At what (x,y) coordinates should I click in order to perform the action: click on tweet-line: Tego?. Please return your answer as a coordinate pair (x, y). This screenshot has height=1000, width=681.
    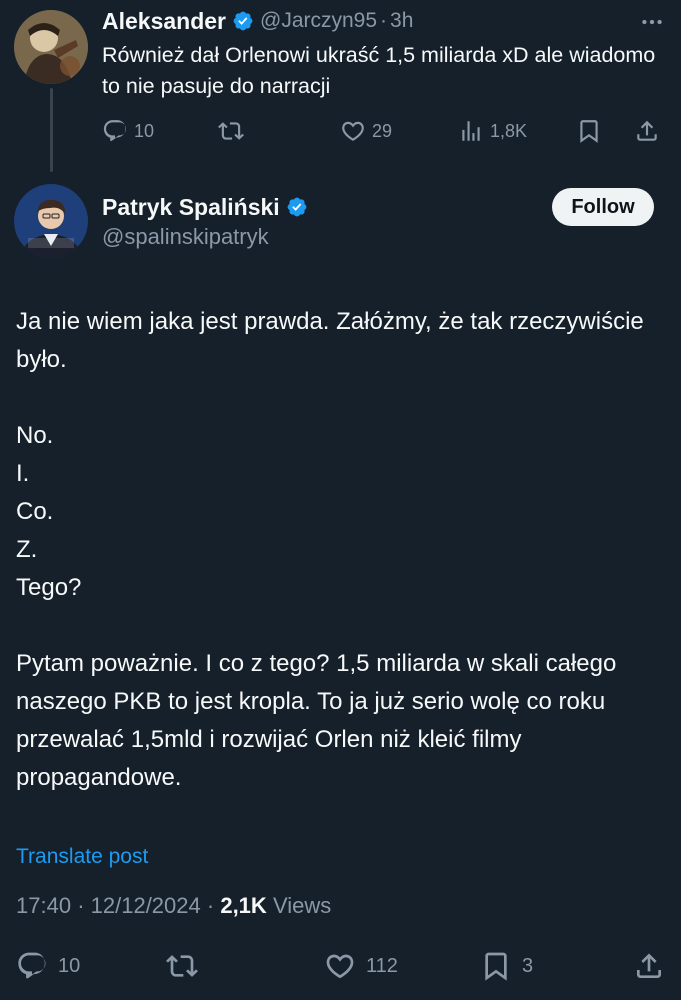
    Looking at the image, I should click on (49, 587).